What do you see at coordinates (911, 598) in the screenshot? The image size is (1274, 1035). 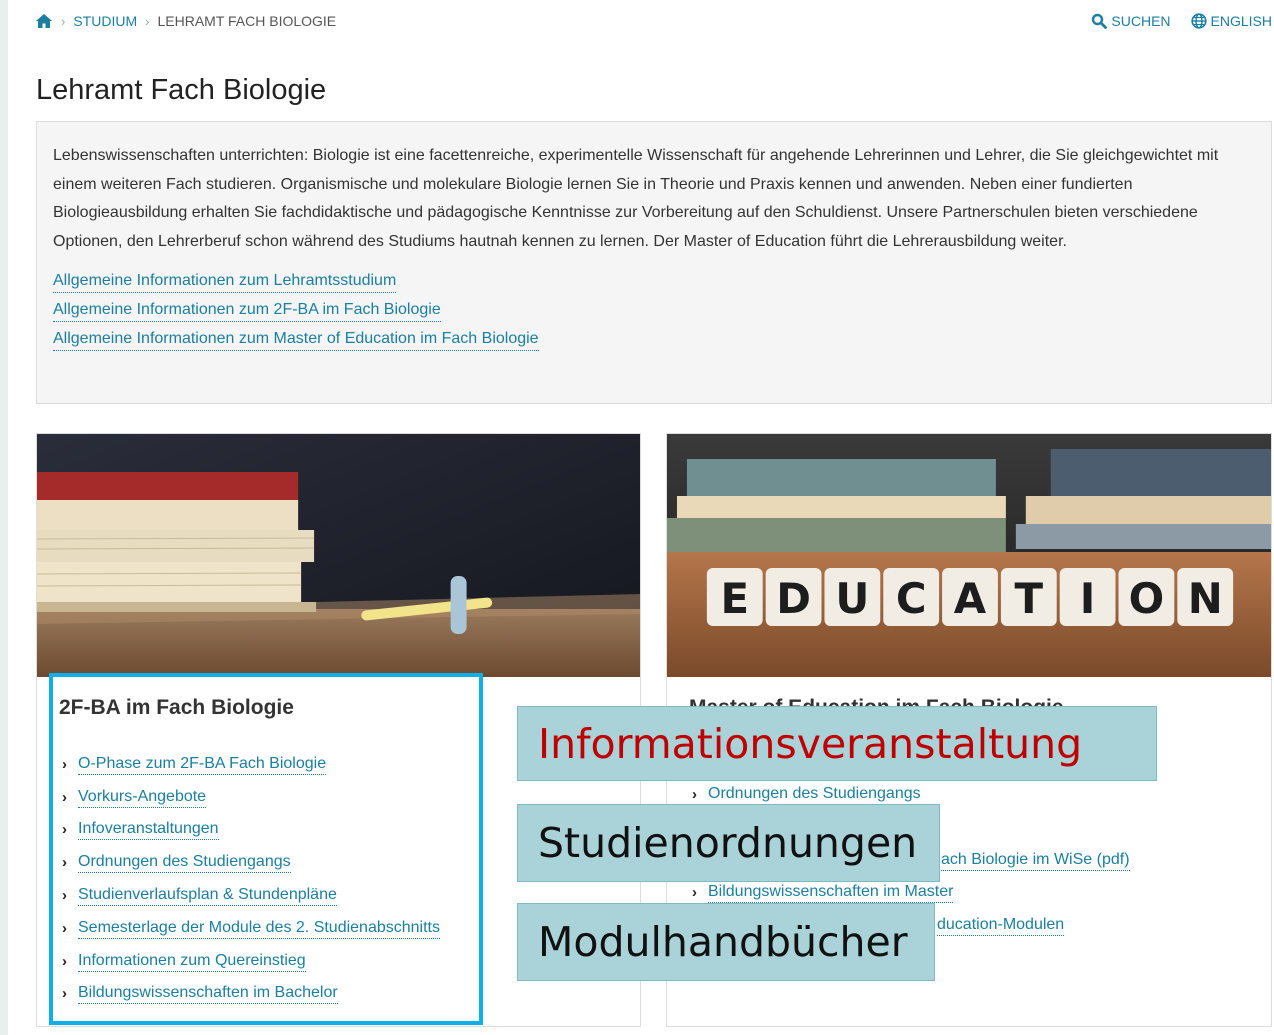 I see `svg-text: C` at bounding box center [911, 598].